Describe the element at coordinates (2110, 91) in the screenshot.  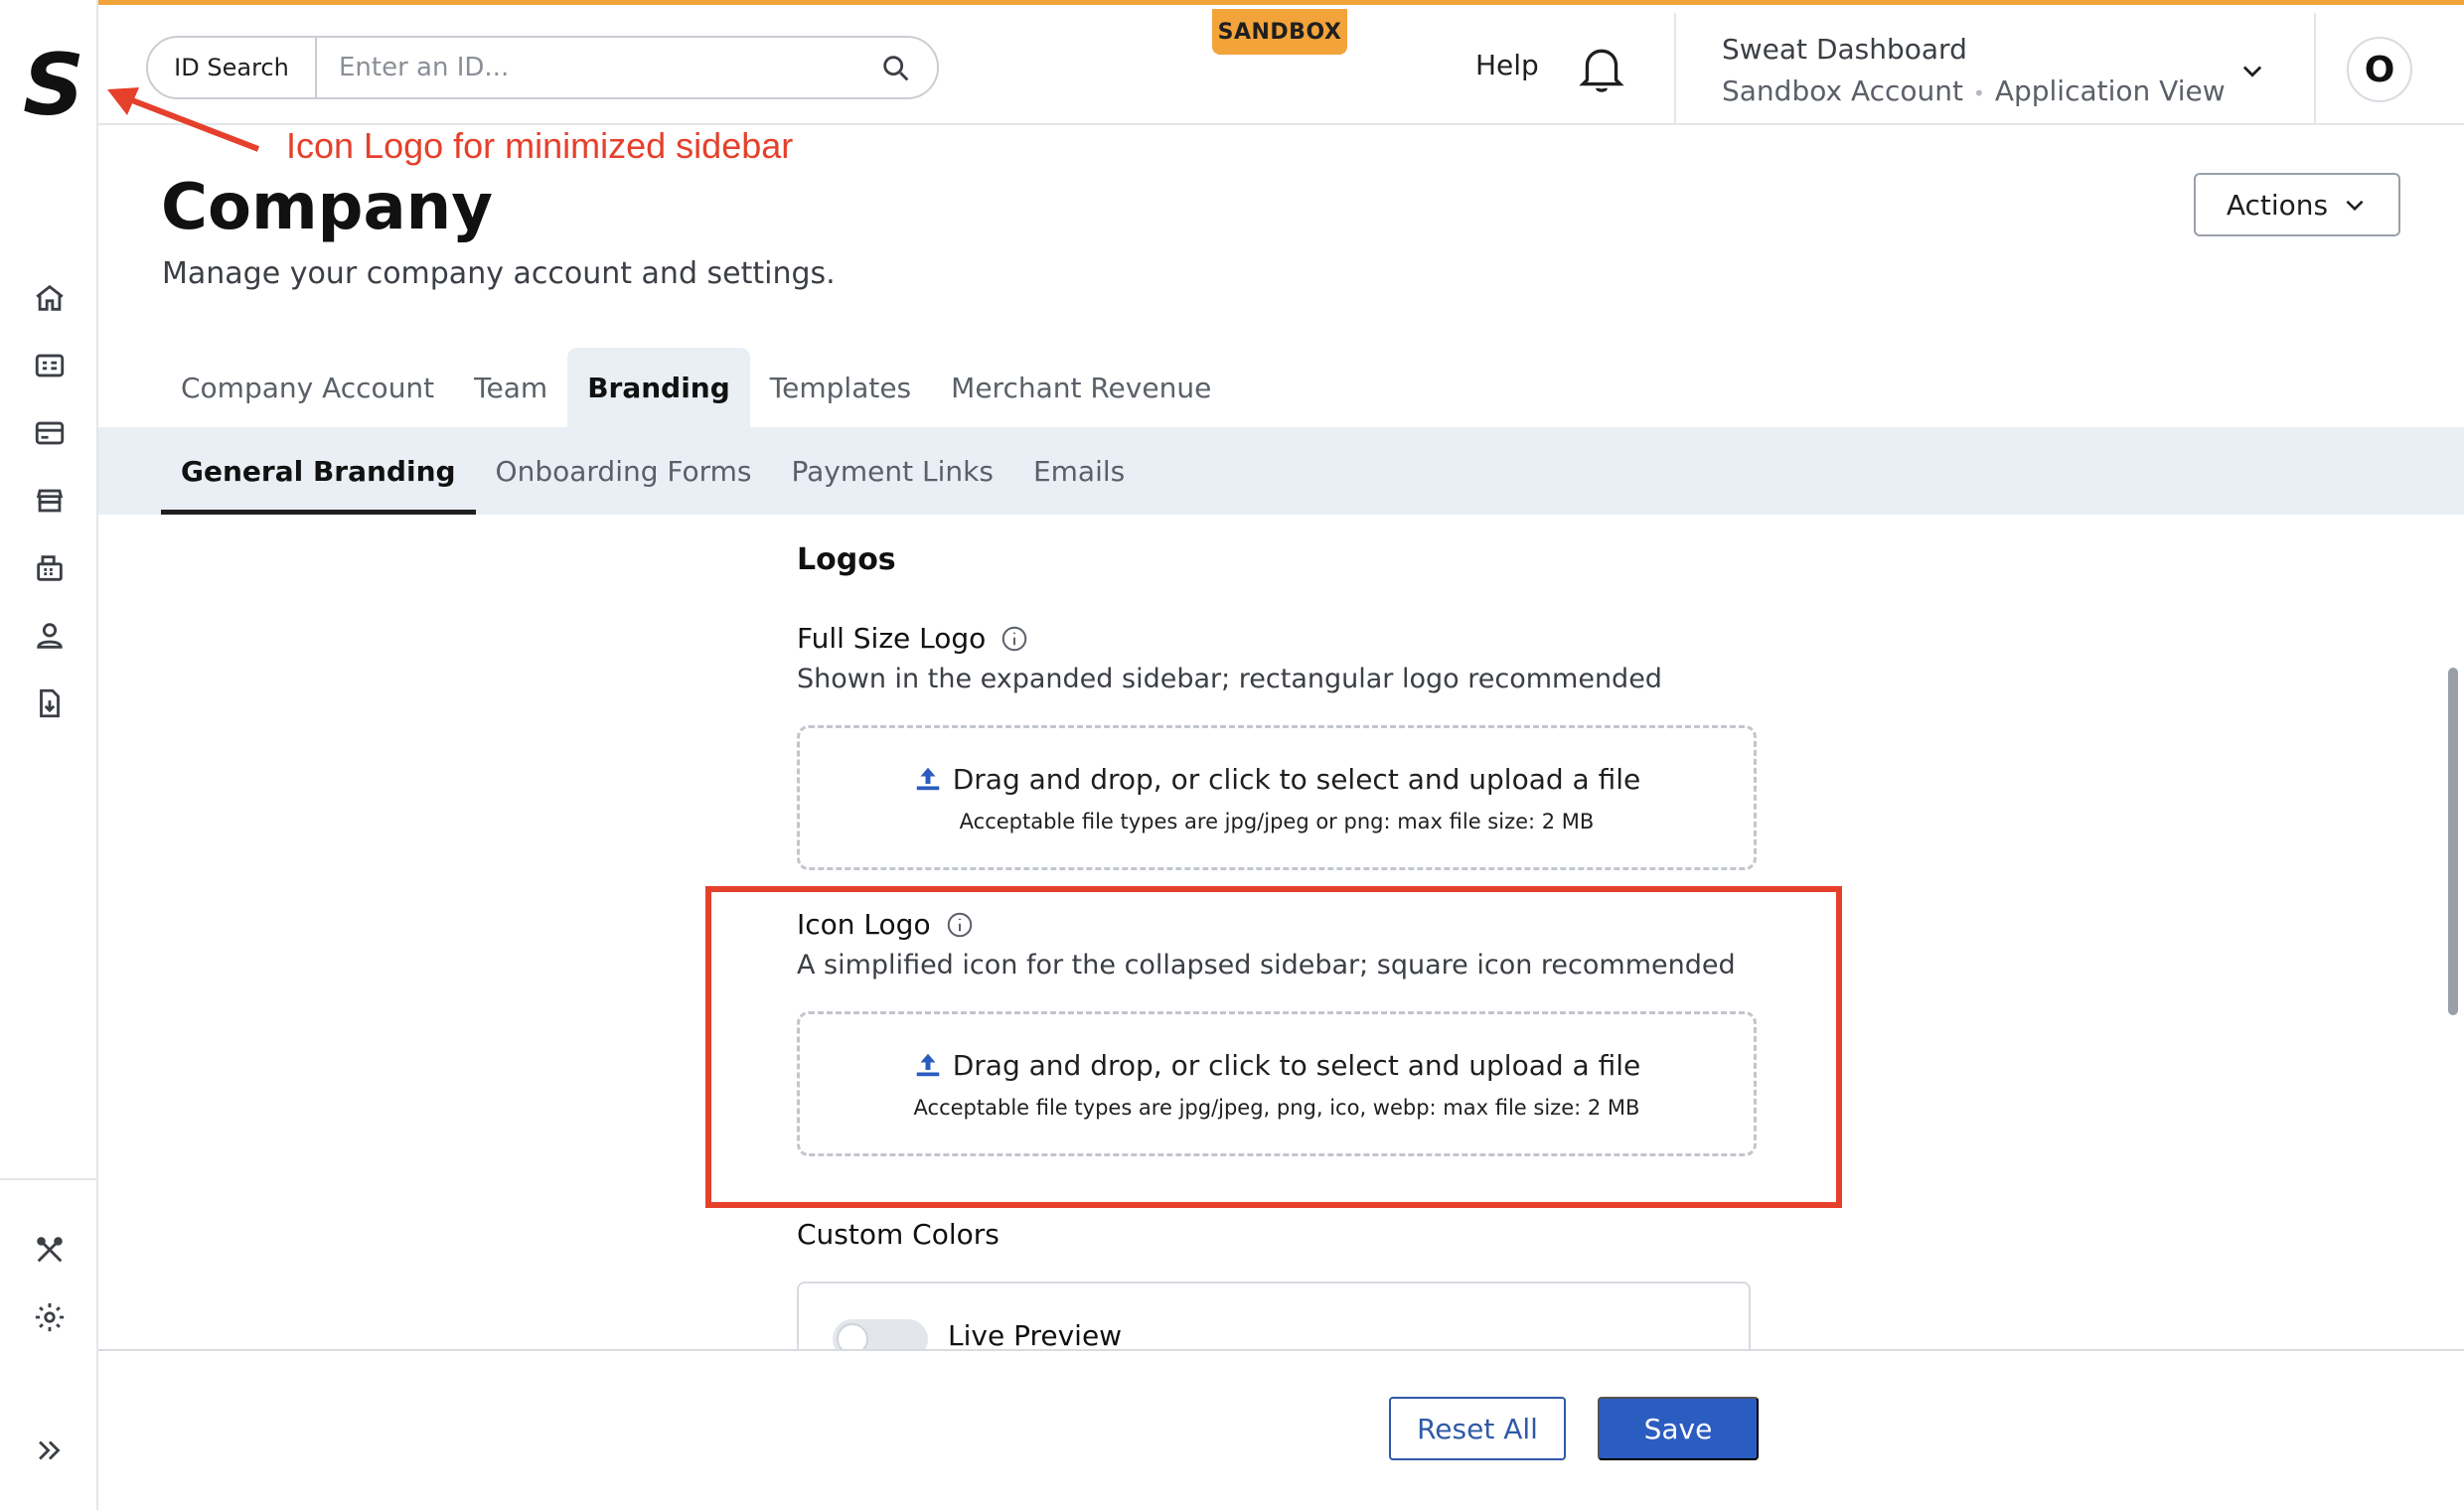
I see `account-view: Application View` at that location.